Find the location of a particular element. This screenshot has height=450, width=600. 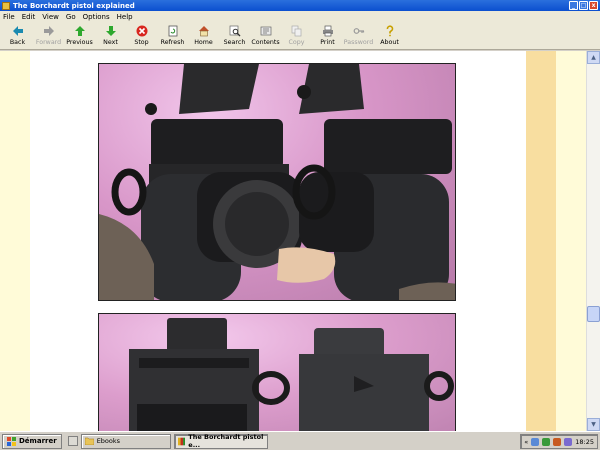

menu-options: Options is located at coordinates (96, 17).